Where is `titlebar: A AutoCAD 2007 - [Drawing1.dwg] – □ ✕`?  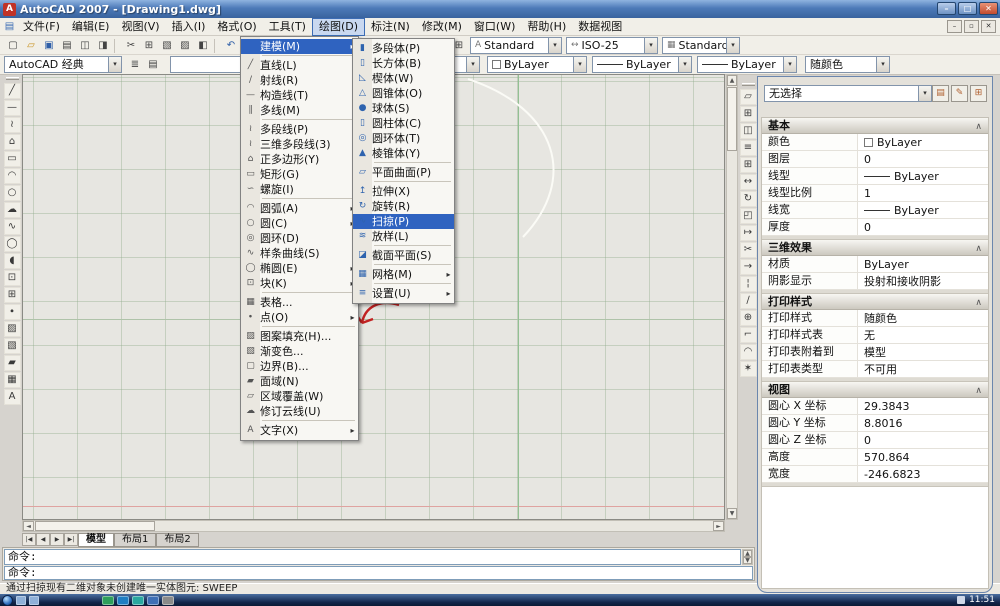
titlebar: A AutoCAD 2007 - [Drawing1.dwg] – □ ✕ is located at coordinates (500, 9).